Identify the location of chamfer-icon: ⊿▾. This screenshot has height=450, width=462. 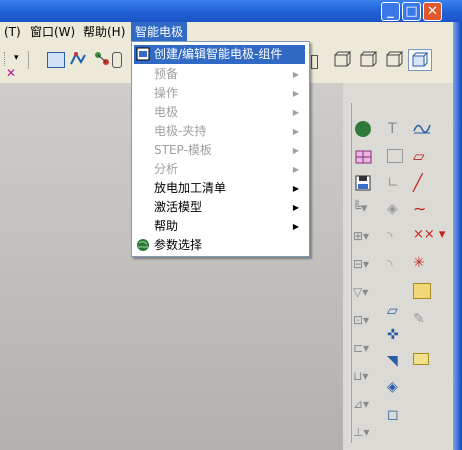
(361, 404).